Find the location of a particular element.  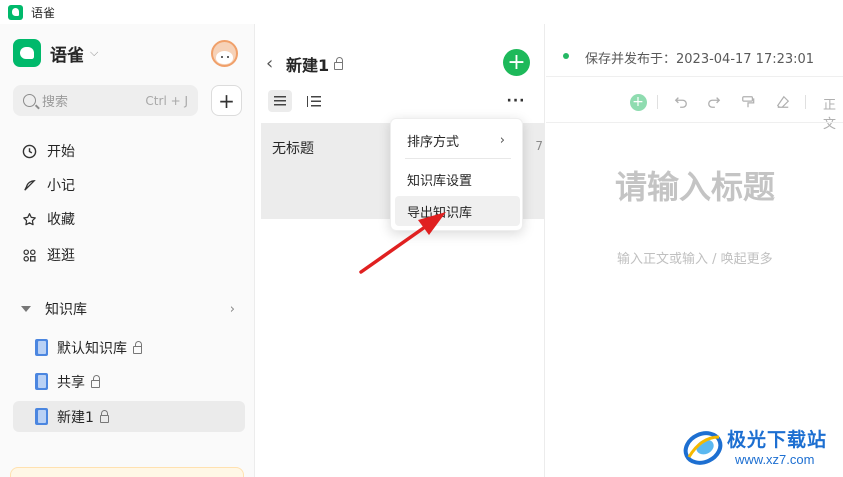

menu-item-sort: 排序方式 › is located at coordinates (457, 140).